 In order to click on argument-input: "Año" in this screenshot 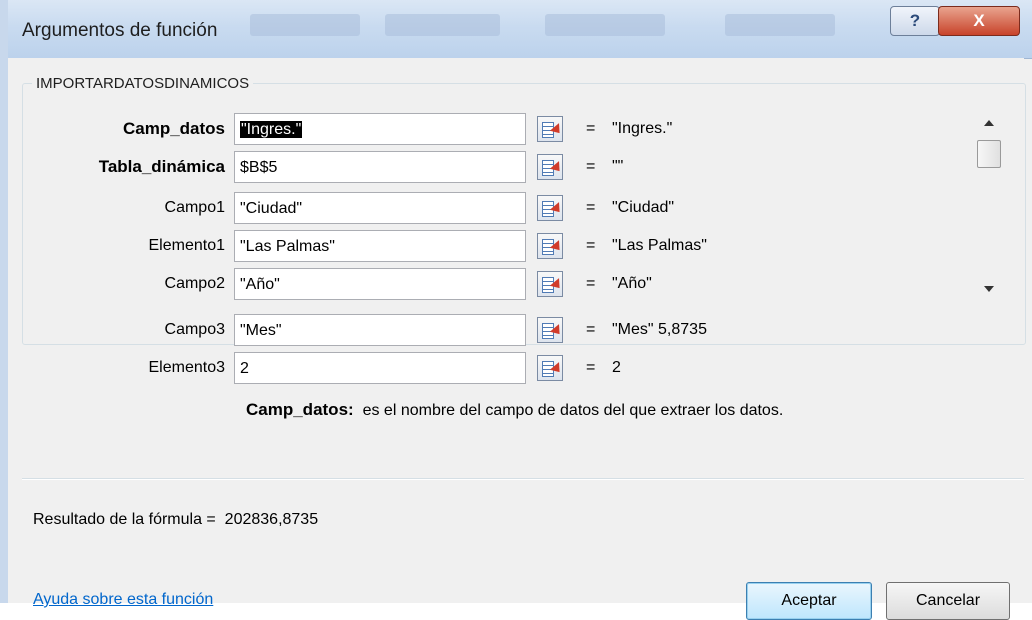, I will do `click(380, 284)`.